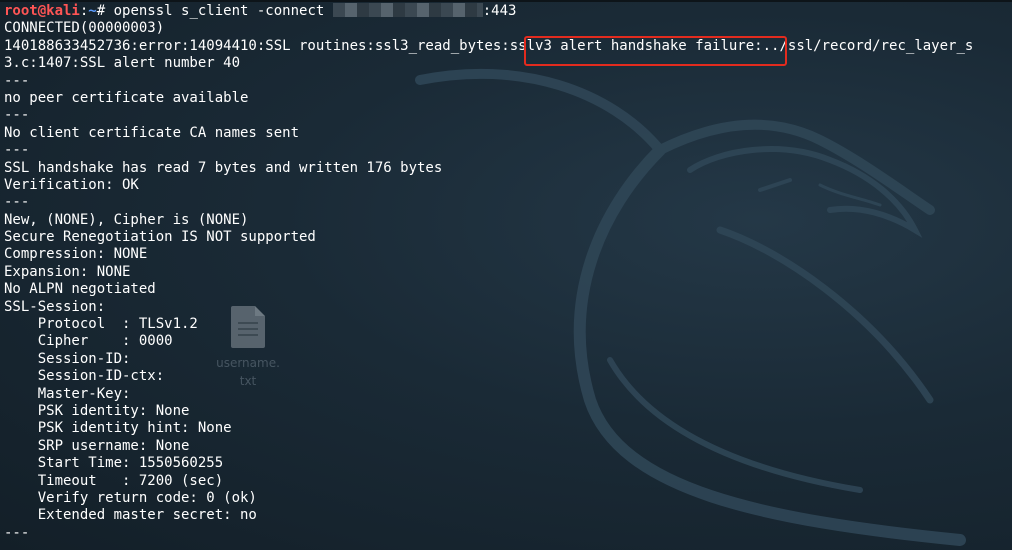 The height and width of the screenshot is (550, 1012). Describe the element at coordinates (152, 132) in the screenshot. I see `output-line: No client certificate CA names sent` at that location.